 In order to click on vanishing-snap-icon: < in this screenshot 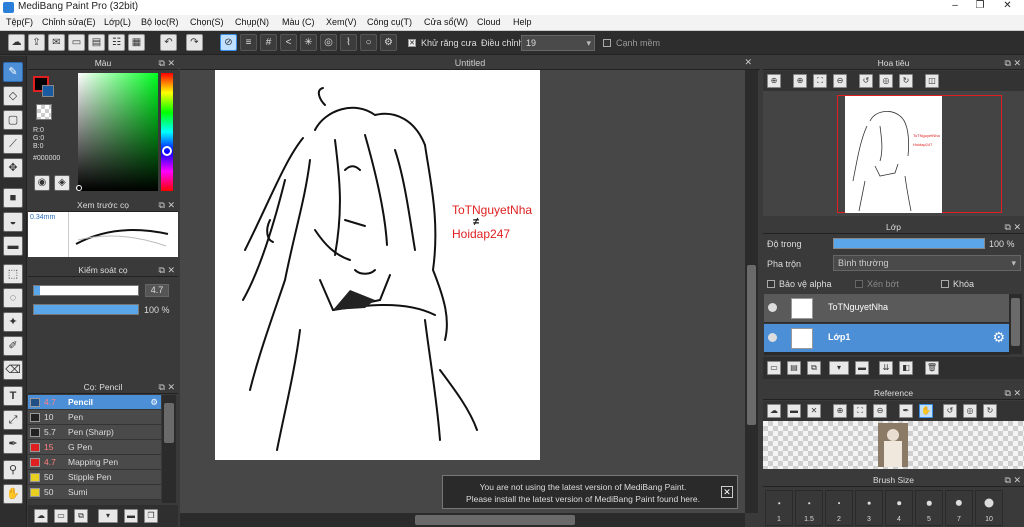, I will do `click(288, 42)`.